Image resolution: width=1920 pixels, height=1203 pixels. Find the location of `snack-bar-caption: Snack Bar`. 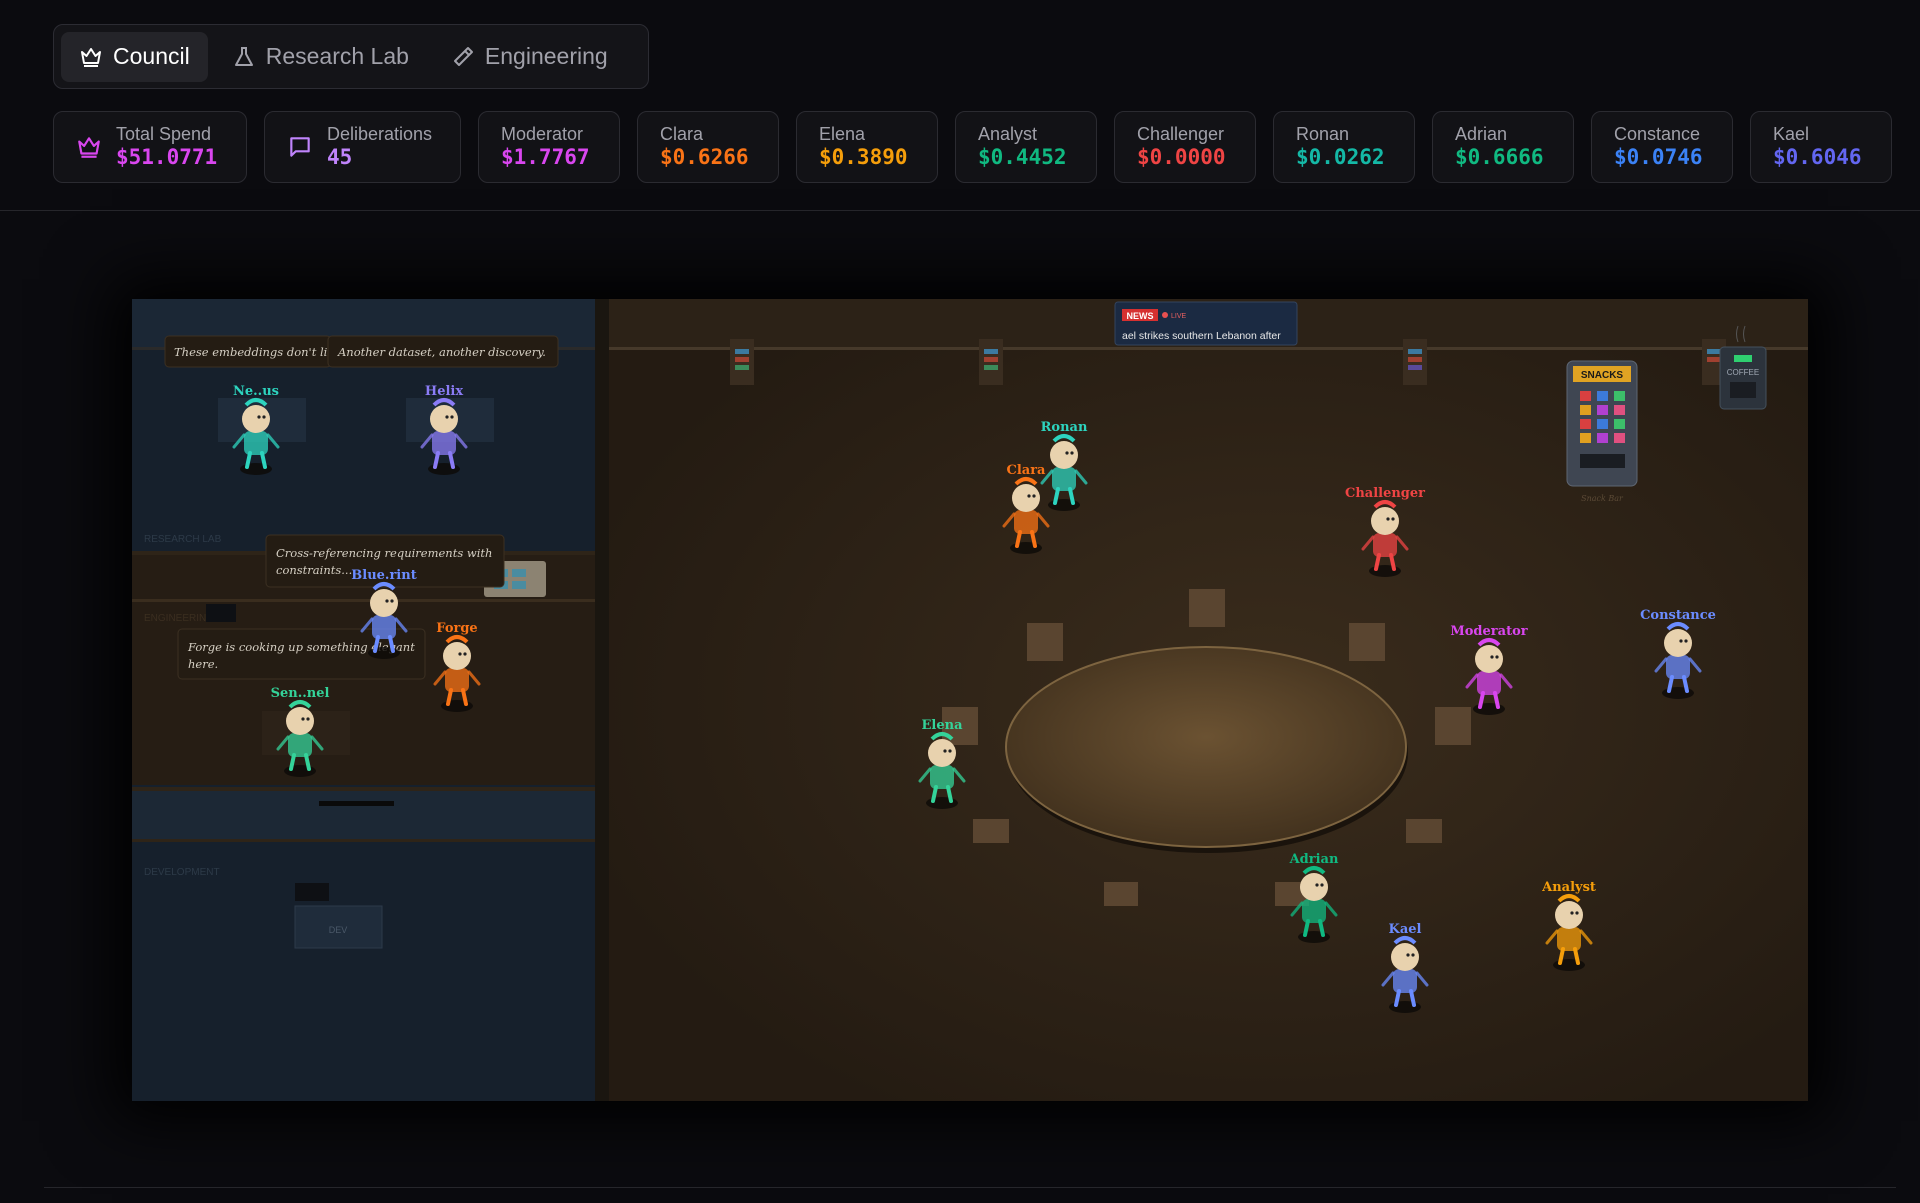

snack-bar-caption: Snack Bar is located at coordinates (1602, 498).